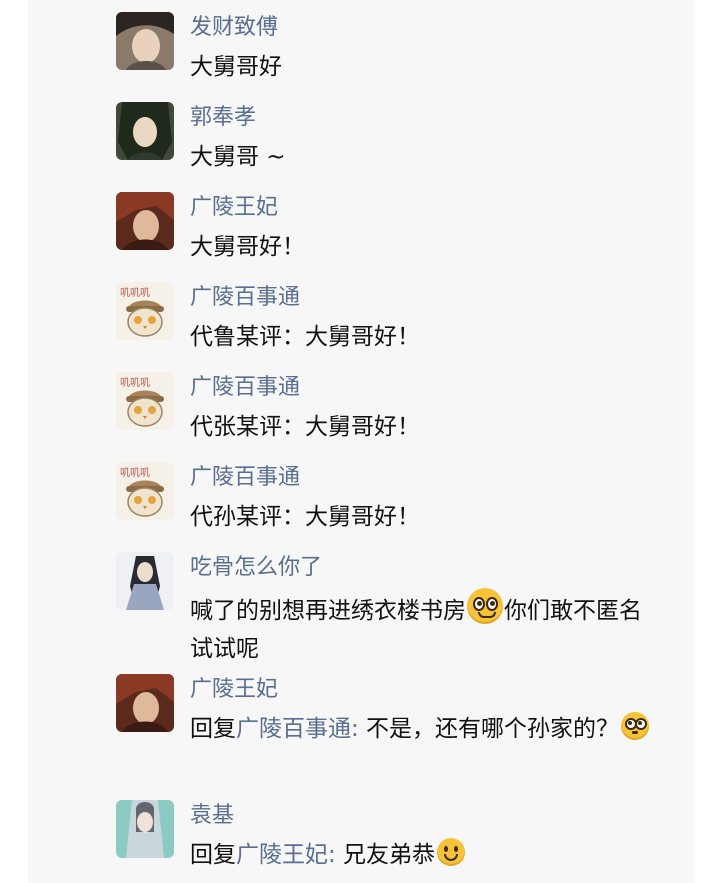  I want to click on list-item: 吃骨怎么你了 喊了的别想再进绣衣楼书房 你们敢不匿名试试呢, so click(397, 607).